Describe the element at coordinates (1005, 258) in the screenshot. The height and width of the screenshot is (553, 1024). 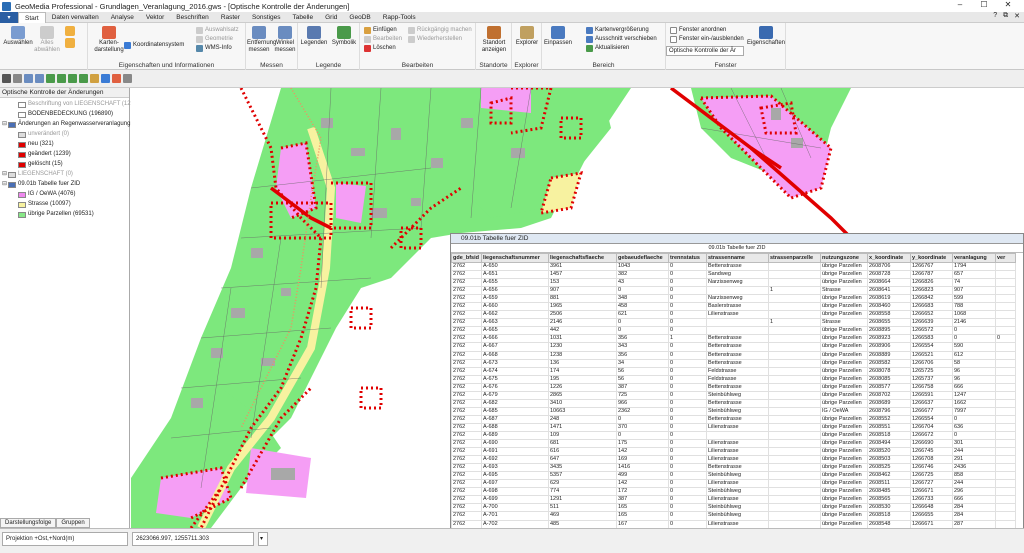
I see `column-header: ver` at that location.